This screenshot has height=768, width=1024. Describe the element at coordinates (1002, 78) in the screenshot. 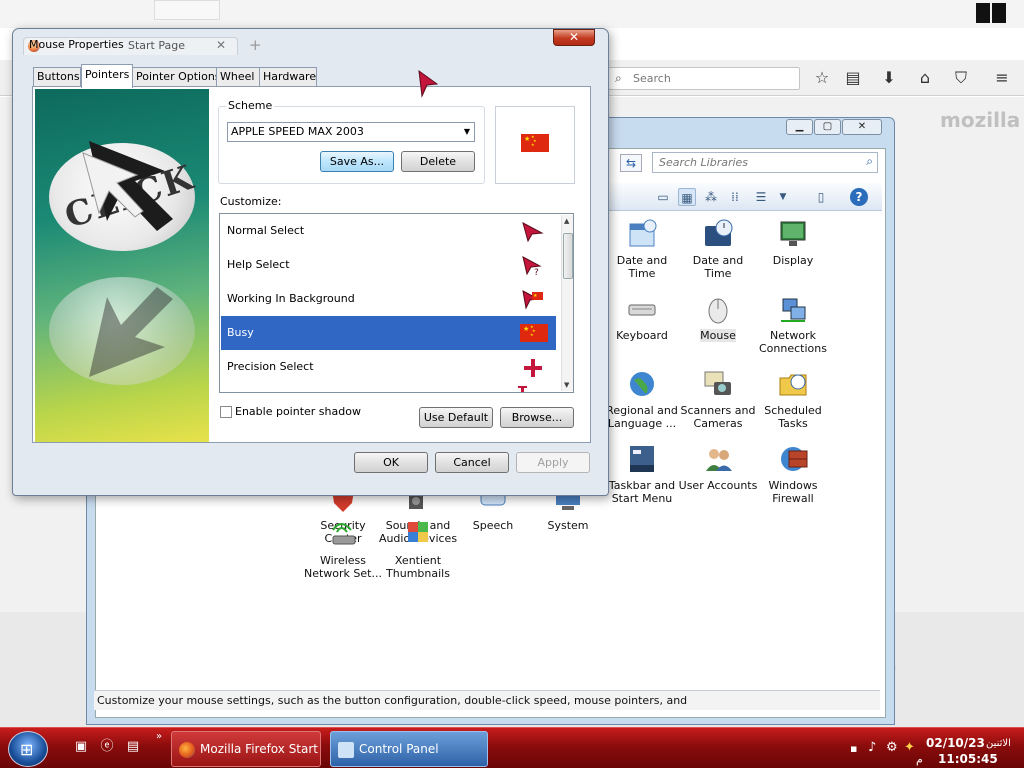

I see `menu-icon: ≡` at that location.